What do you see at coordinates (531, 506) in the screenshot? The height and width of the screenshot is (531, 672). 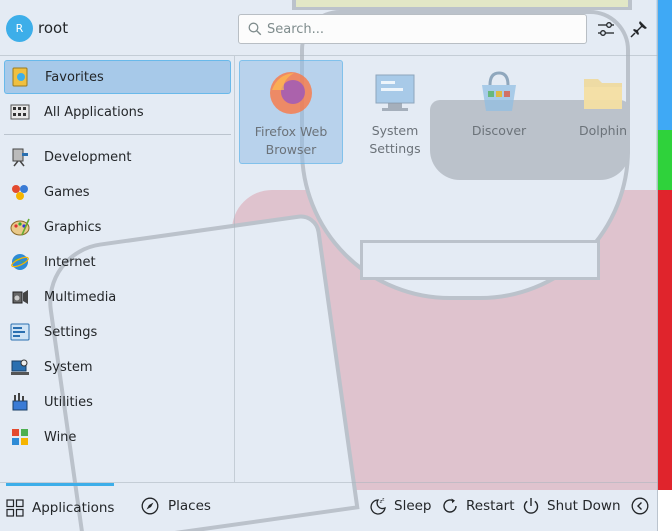 I see `power-icon` at bounding box center [531, 506].